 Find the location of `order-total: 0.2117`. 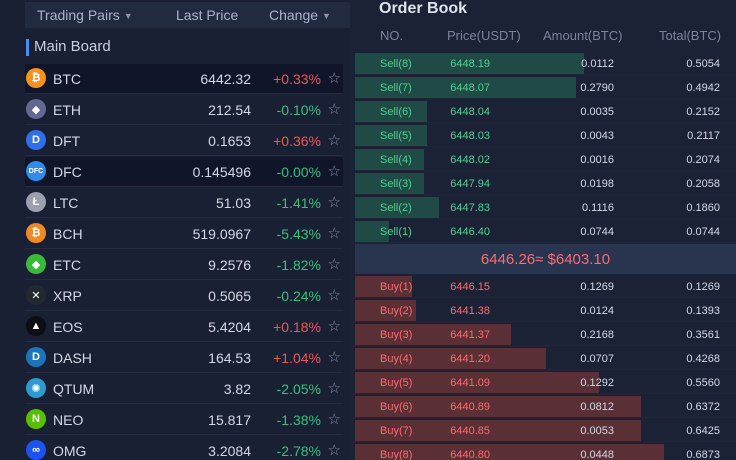

order-total: 0.2117 is located at coordinates (703, 136).